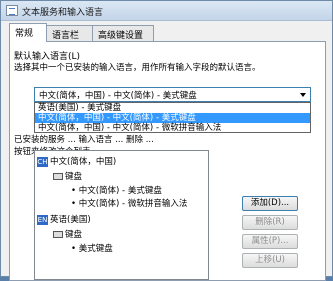 The height and width of the screenshot is (281, 333). What do you see at coordinates (137, 68) in the screenshot?
I see `default-language-description: 选择其中一个已安装的输入语言，用作所有输入字段的默认语言。` at bounding box center [137, 68].